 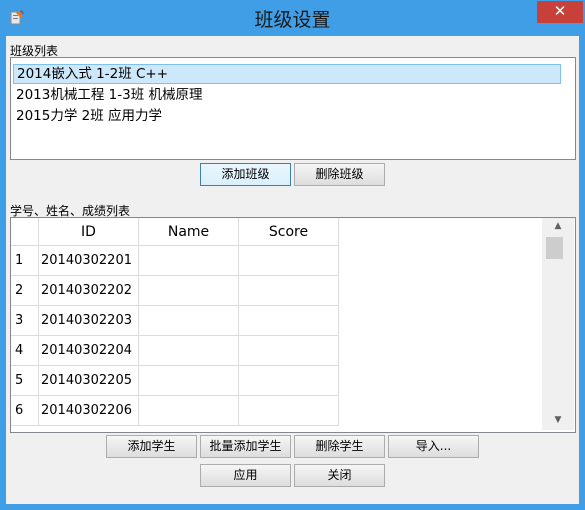 What do you see at coordinates (25, 261) in the screenshot?
I see `row-number: 1` at bounding box center [25, 261].